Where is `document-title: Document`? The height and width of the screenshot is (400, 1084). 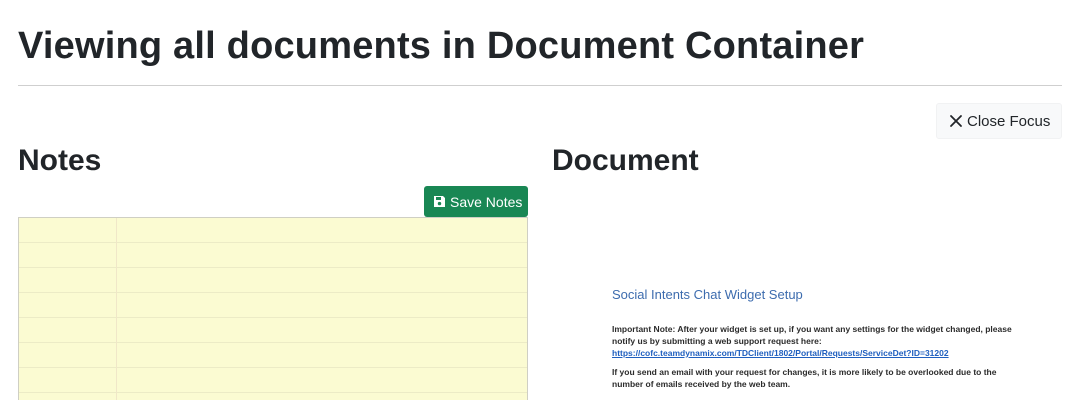 document-title: Document is located at coordinates (625, 160).